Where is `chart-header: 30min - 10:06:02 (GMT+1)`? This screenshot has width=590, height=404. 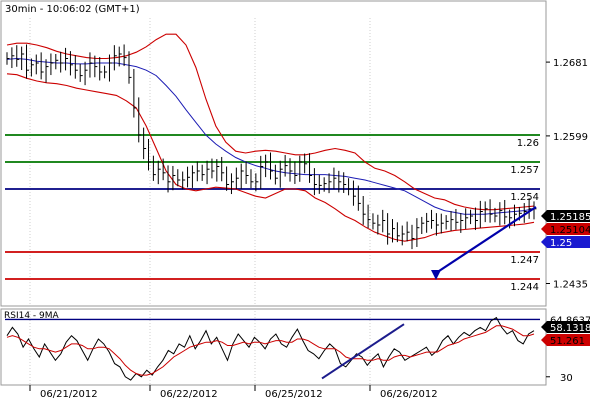 chart-header: 30min - 10:06:02 (GMT+1) is located at coordinates (72, 9).